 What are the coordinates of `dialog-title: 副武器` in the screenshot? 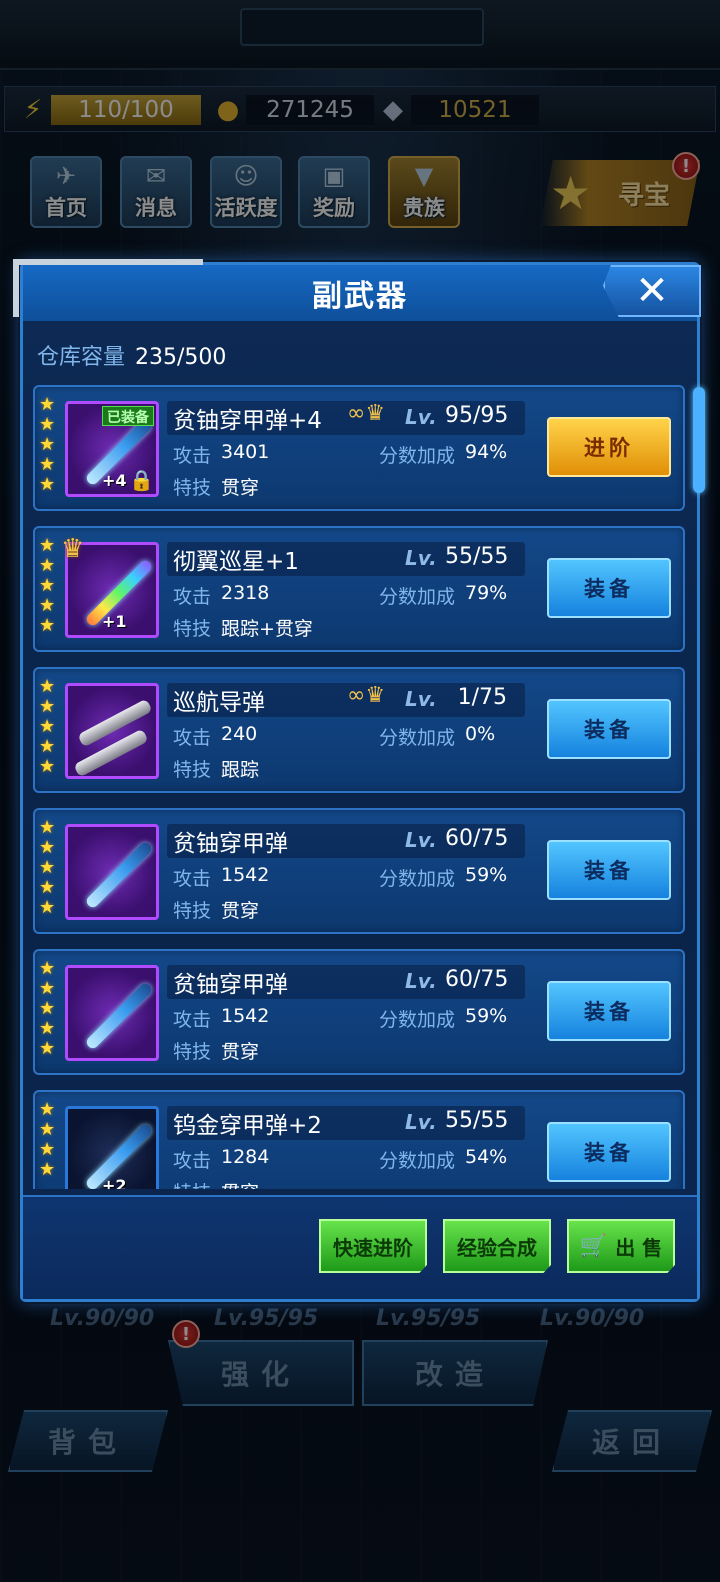 It's located at (360, 296).